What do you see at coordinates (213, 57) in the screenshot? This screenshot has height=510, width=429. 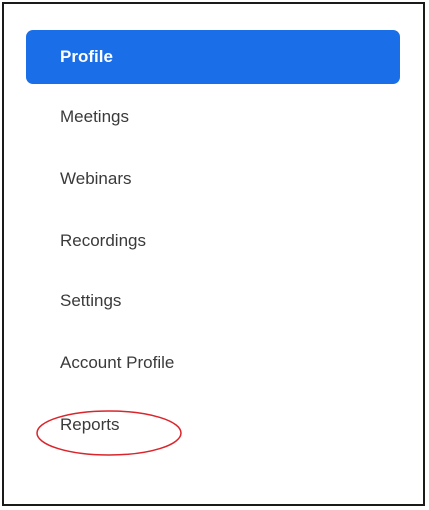 I see `sidebar-item-profile: Profile` at bounding box center [213, 57].